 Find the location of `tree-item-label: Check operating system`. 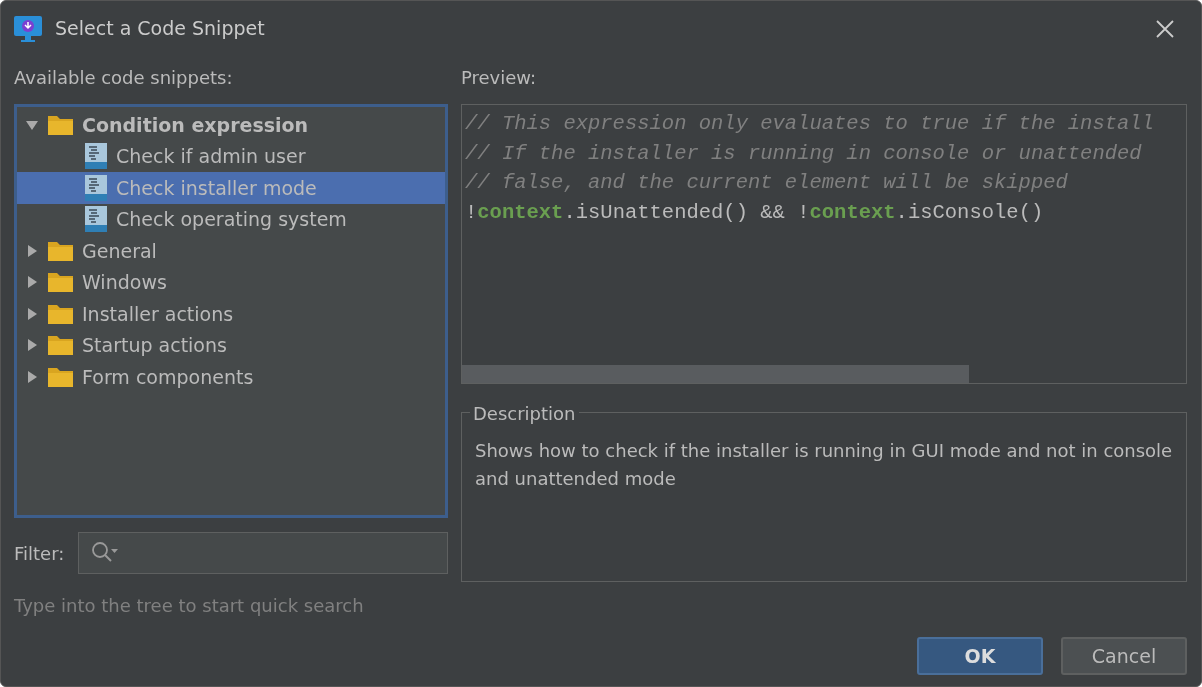

tree-item-label: Check operating system is located at coordinates (231, 219).